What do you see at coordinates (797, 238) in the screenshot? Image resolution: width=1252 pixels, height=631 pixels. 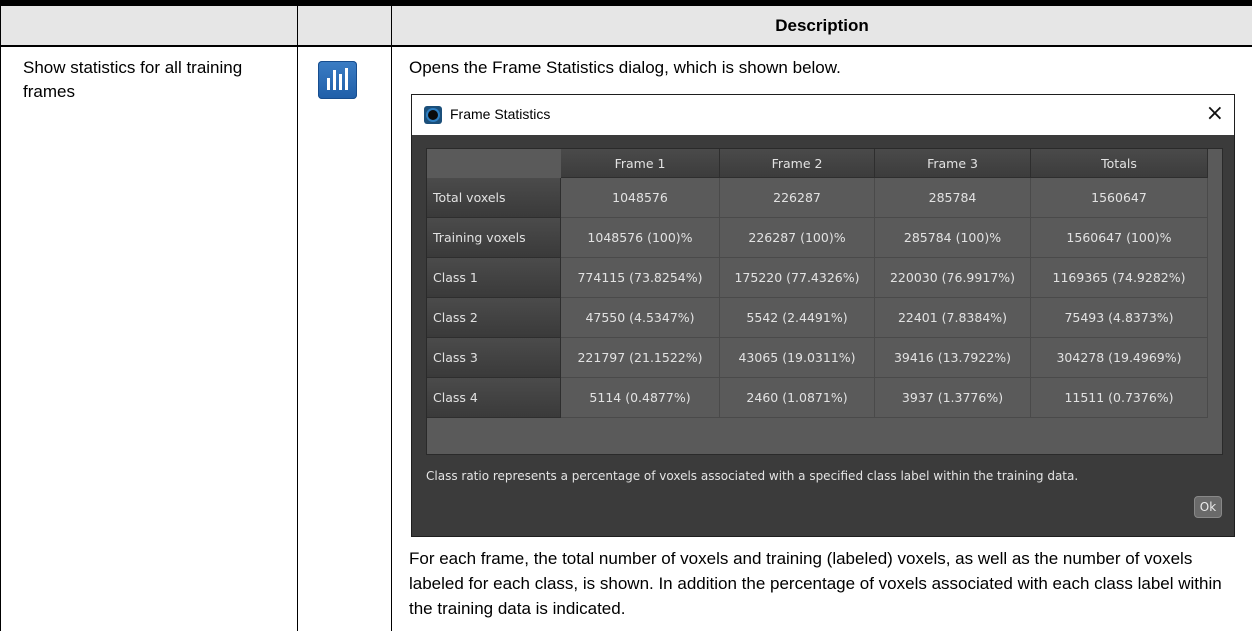 I see `table-cell: 226287 (100)%` at bounding box center [797, 238].